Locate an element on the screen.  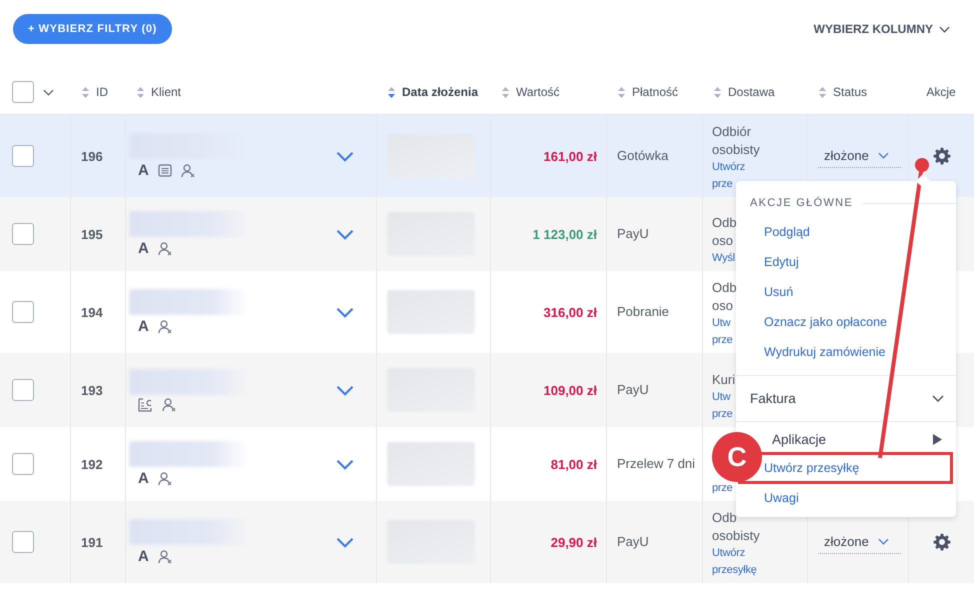
order-id: 194 is located at coordinates (92, 312).